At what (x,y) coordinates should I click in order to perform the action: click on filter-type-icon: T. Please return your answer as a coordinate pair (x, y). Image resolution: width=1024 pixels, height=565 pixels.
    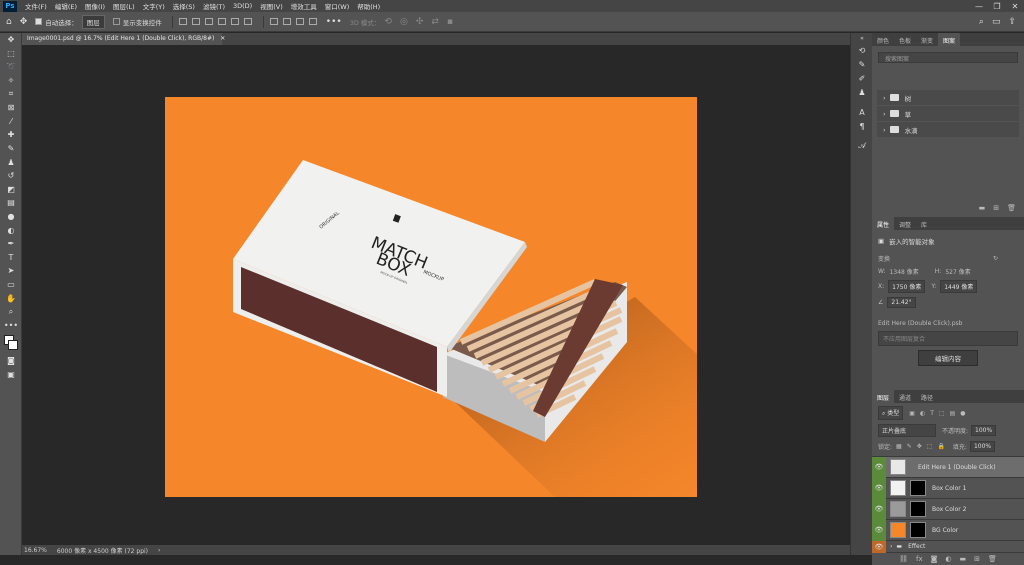
    Looking at the image, I should click on (932, 413).